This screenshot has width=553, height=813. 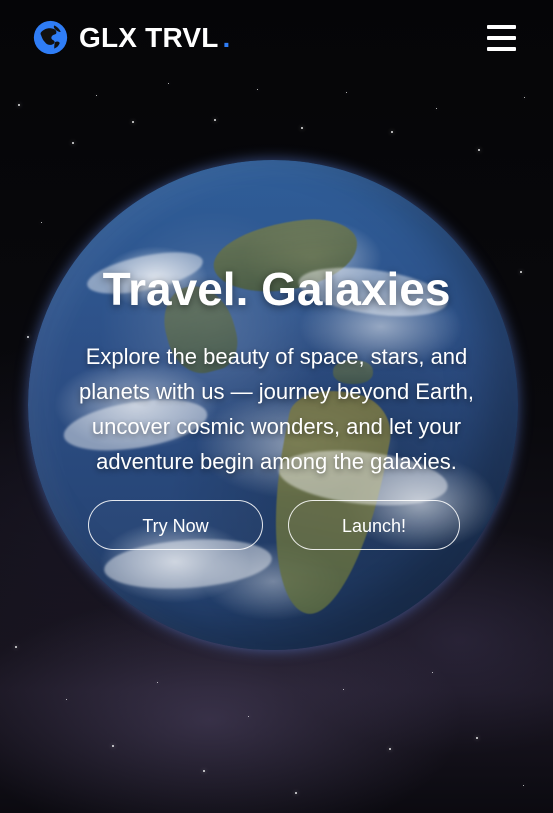 What do you see at coordinates (274, 526) in the screenshot?
I see `hero-actions: Try Now Launch!` at bounding box center [274, 526].